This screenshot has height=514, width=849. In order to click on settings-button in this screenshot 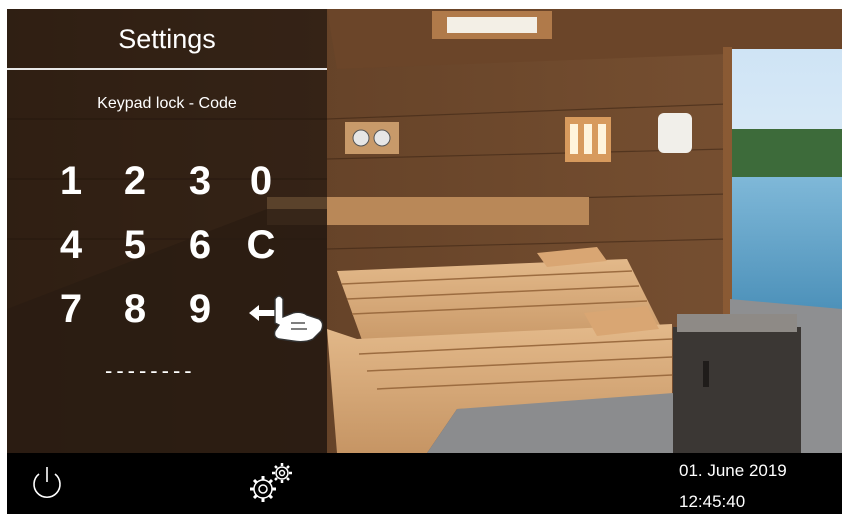, I will do `click(271, 483)`.